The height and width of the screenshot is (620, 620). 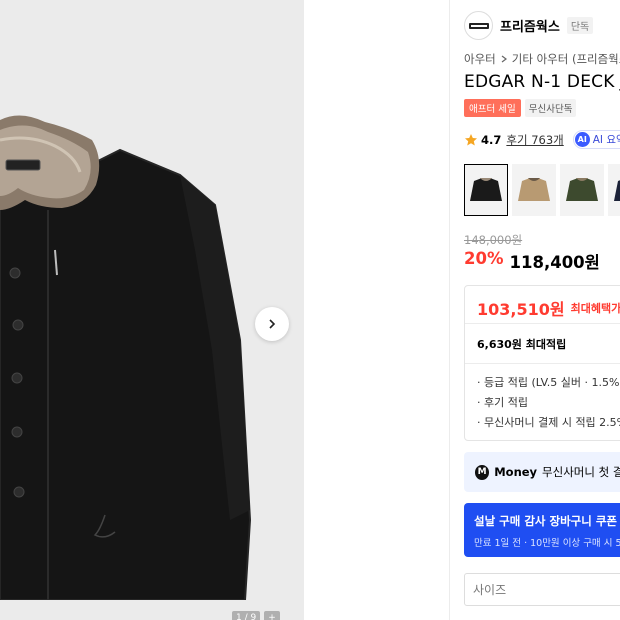 I want to click on ai-icon: AI, so click(x=582, y=139).